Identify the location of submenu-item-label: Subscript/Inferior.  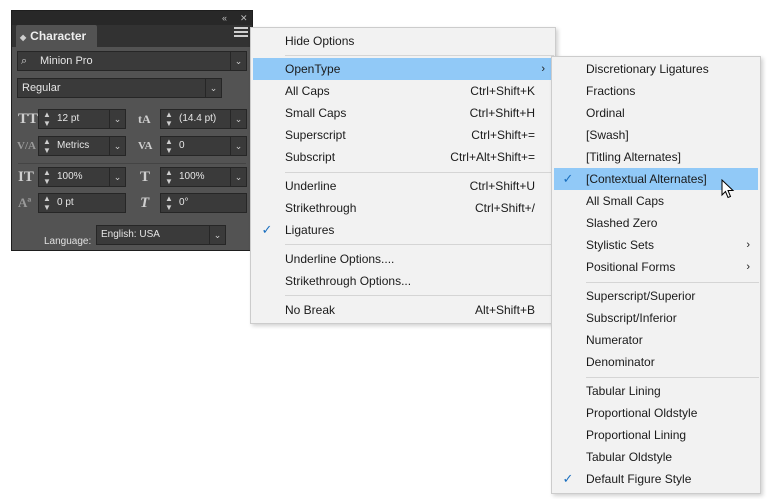
(631, 318).